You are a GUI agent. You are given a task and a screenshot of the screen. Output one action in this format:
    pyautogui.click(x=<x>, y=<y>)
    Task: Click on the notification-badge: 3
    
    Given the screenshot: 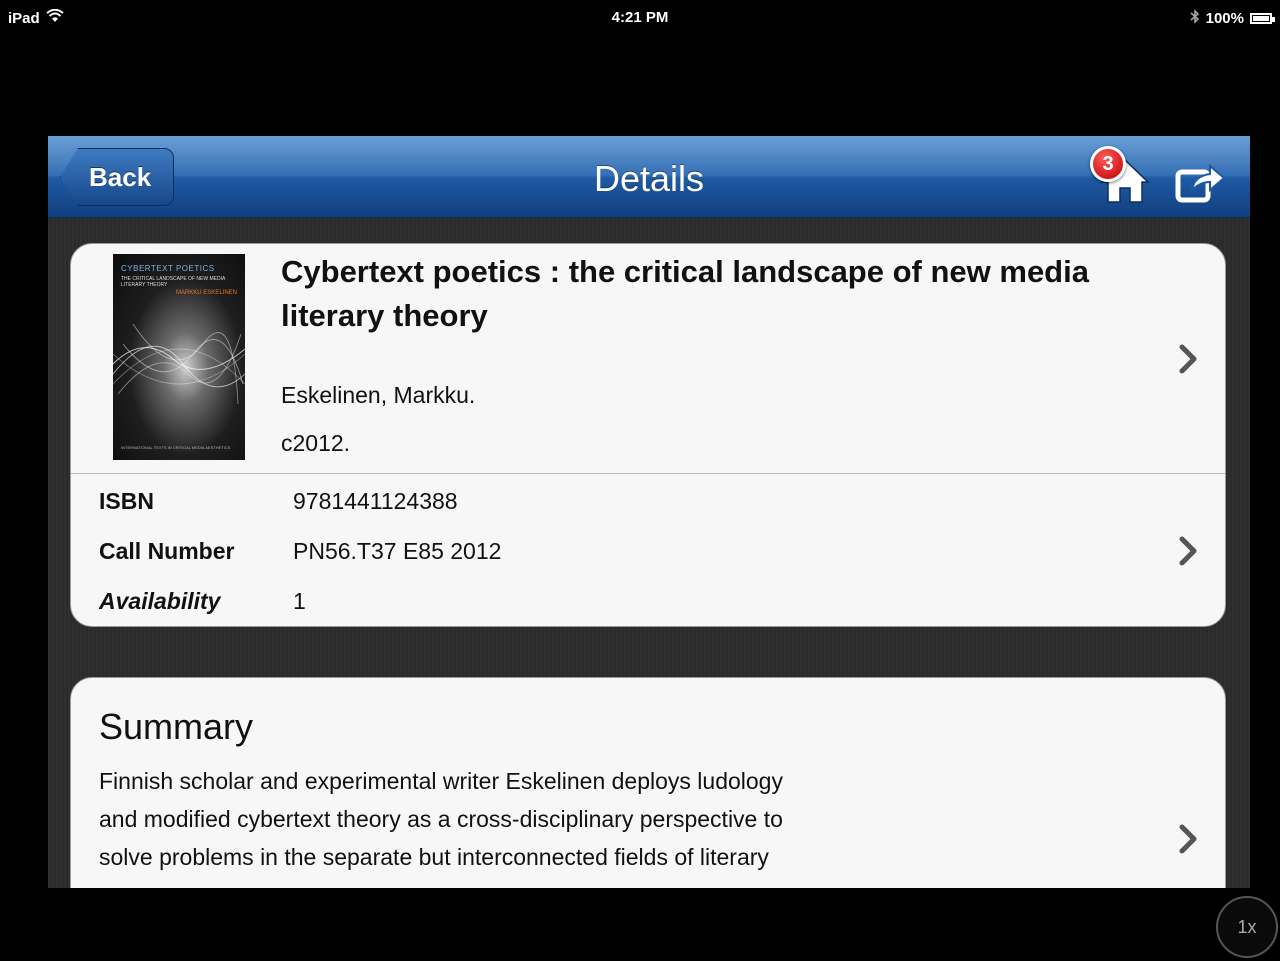 What is the action you would take?
    pyautogui.click(x=1108, y=164)
    